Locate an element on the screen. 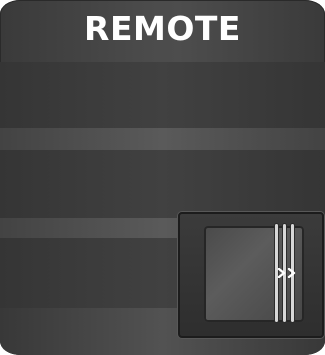 This screenshot has height=355, width=325. page-title: REMOTE STARTER is located at coordinates (162, 53).